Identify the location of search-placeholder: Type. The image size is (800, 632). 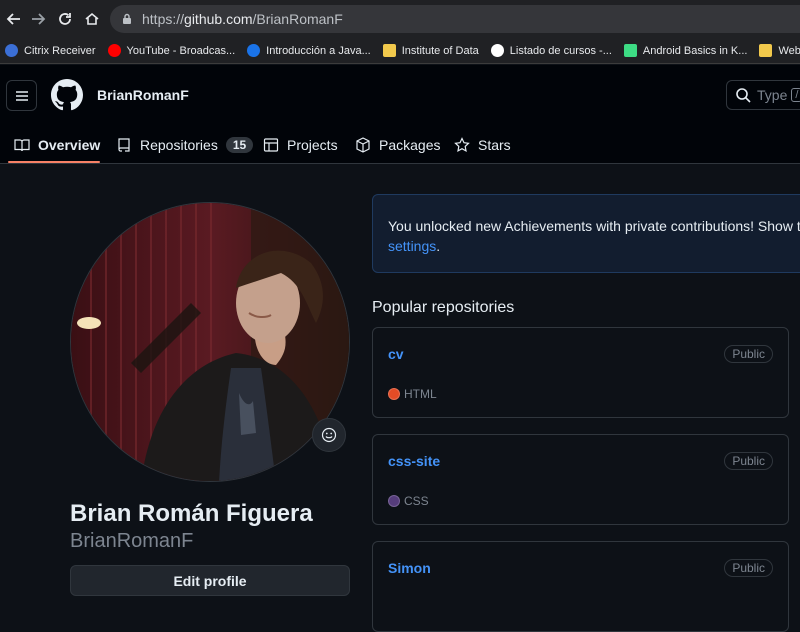
(772, 95).